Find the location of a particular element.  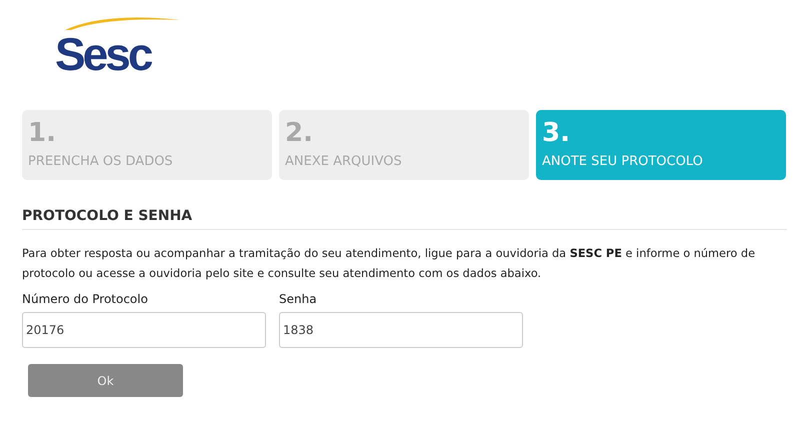

step-tab: 1. PREENCHA OS DADOS is located at coordinates (147, 145).